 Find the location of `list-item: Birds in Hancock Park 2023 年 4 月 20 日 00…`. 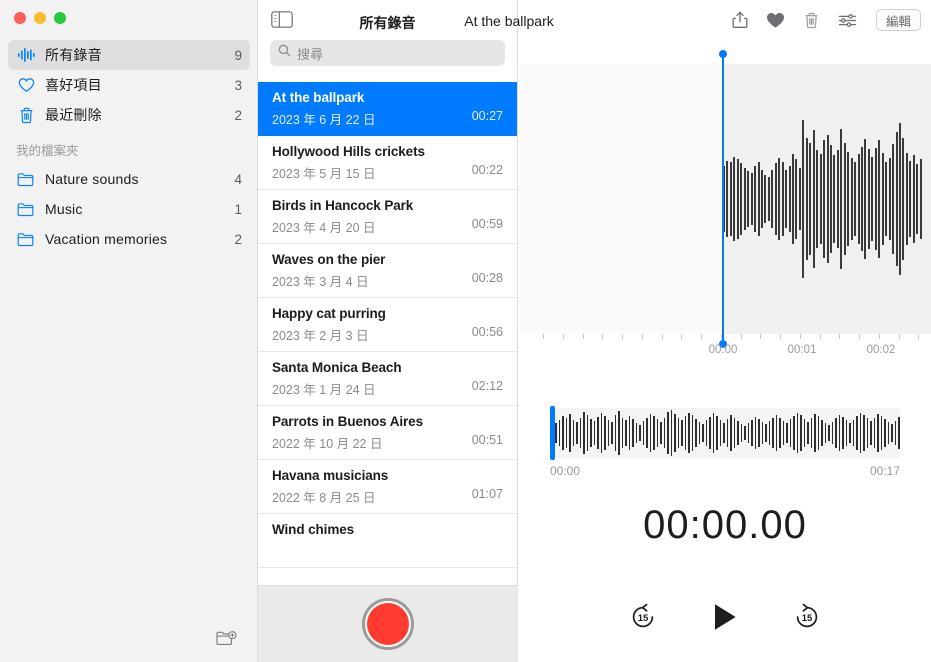

list-item: Birds in Hancock Park 2023 年 4 月 20 日 00… is located at coordinates (387, 217).